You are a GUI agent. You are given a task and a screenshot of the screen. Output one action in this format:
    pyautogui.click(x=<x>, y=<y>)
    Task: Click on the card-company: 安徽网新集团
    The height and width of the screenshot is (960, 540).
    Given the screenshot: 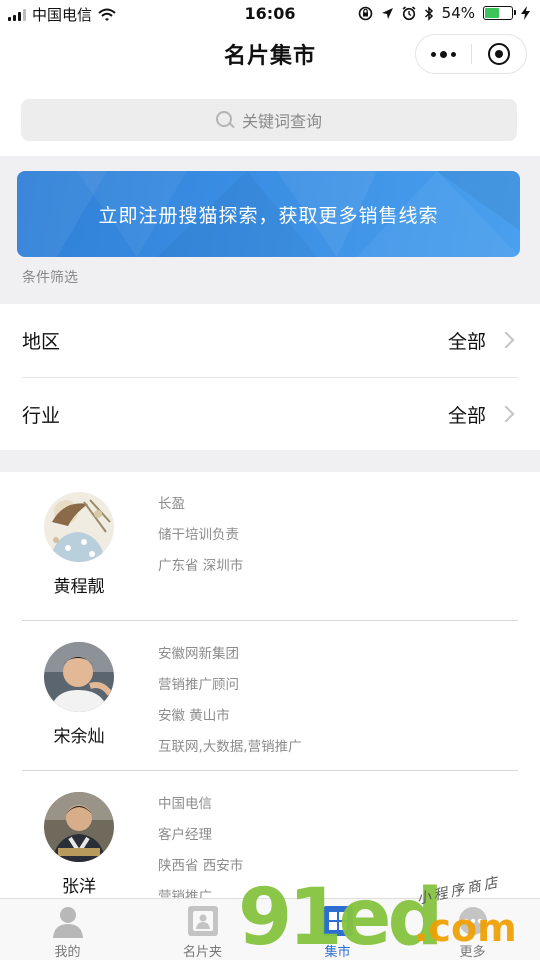 What is the action you would take?
    pyautogui.click(x=198, y=654)
    